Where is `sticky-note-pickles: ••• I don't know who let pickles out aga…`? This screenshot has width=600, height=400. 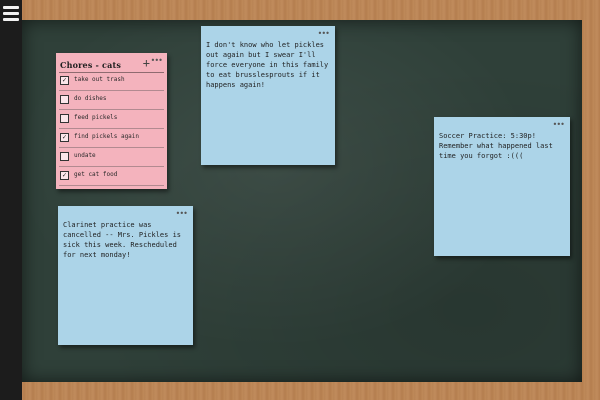 sticky-note-pickles: ••• I don't know who let pickles out aga… is located at coordinates (268, 95).